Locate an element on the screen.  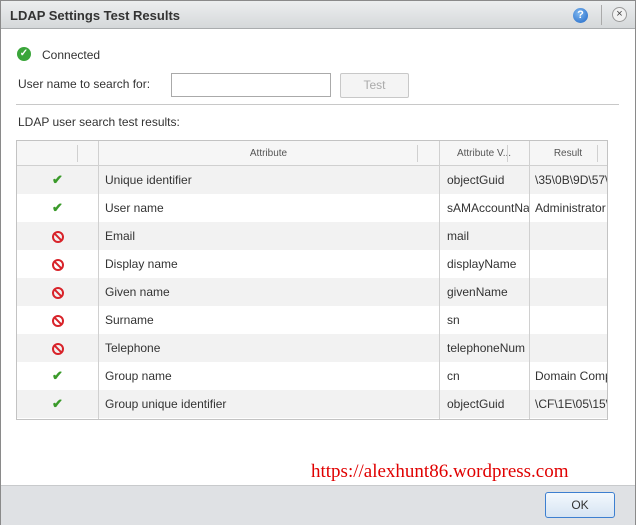
attribute-cell: Surname is located at coordinates (129, 320).